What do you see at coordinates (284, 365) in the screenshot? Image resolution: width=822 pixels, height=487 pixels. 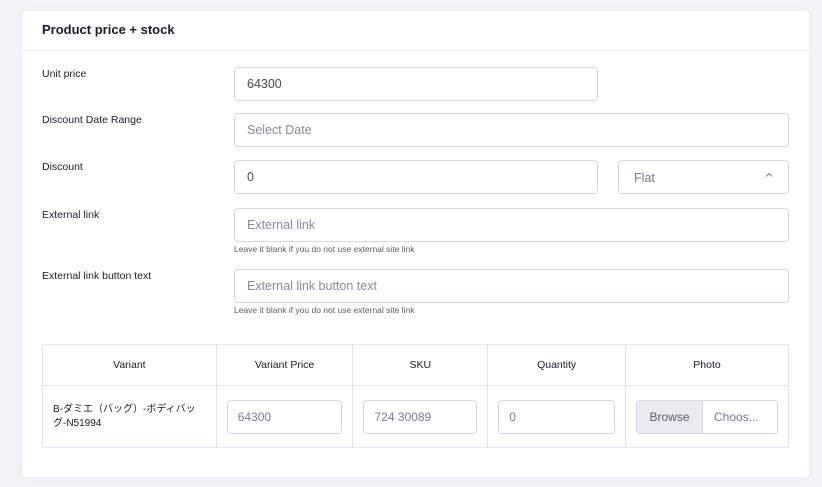 I see `column-header-variant-price: Variant Price` at bounding box center [284, 365].